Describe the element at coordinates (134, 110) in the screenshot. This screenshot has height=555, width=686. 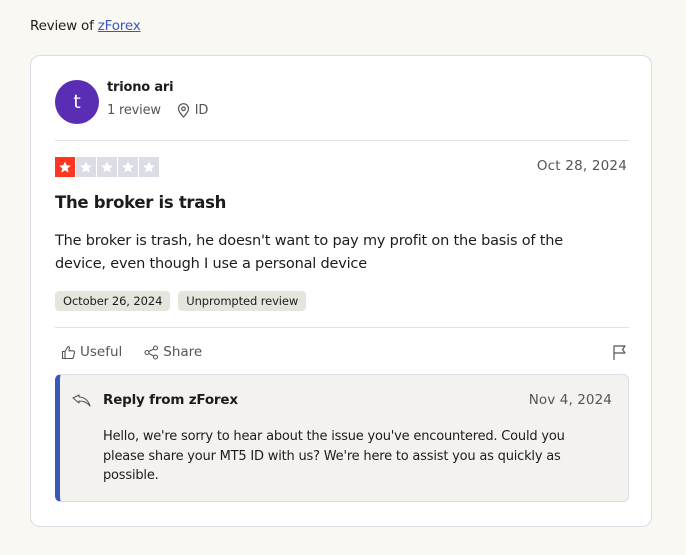
I see `review-count: 1 review` at that location.